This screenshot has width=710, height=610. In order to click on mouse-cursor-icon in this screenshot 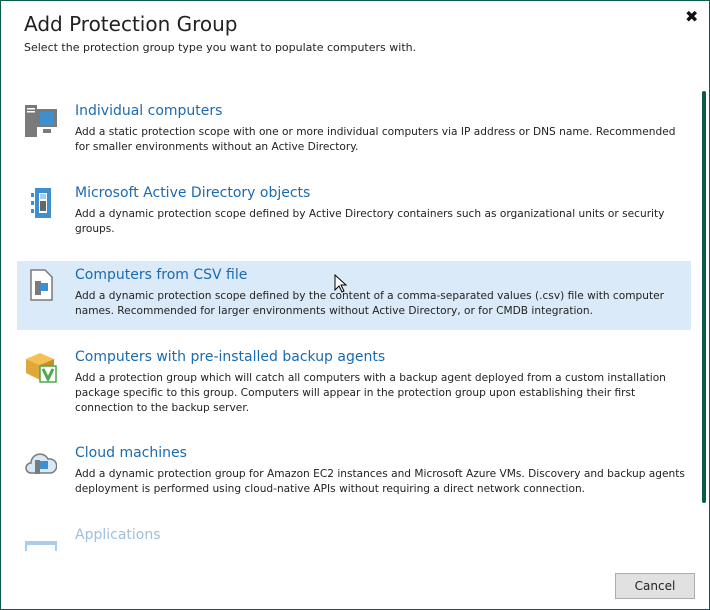, I will do `click(341, 283)`.